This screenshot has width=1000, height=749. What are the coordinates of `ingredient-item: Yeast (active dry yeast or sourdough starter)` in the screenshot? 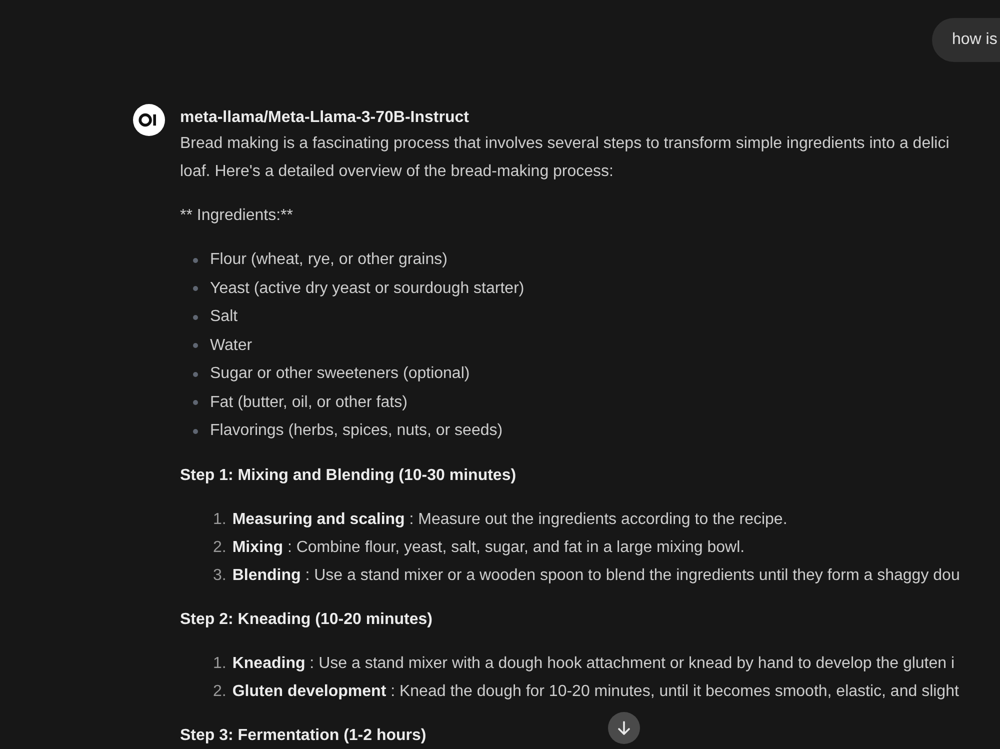 It's located at (367, 289).